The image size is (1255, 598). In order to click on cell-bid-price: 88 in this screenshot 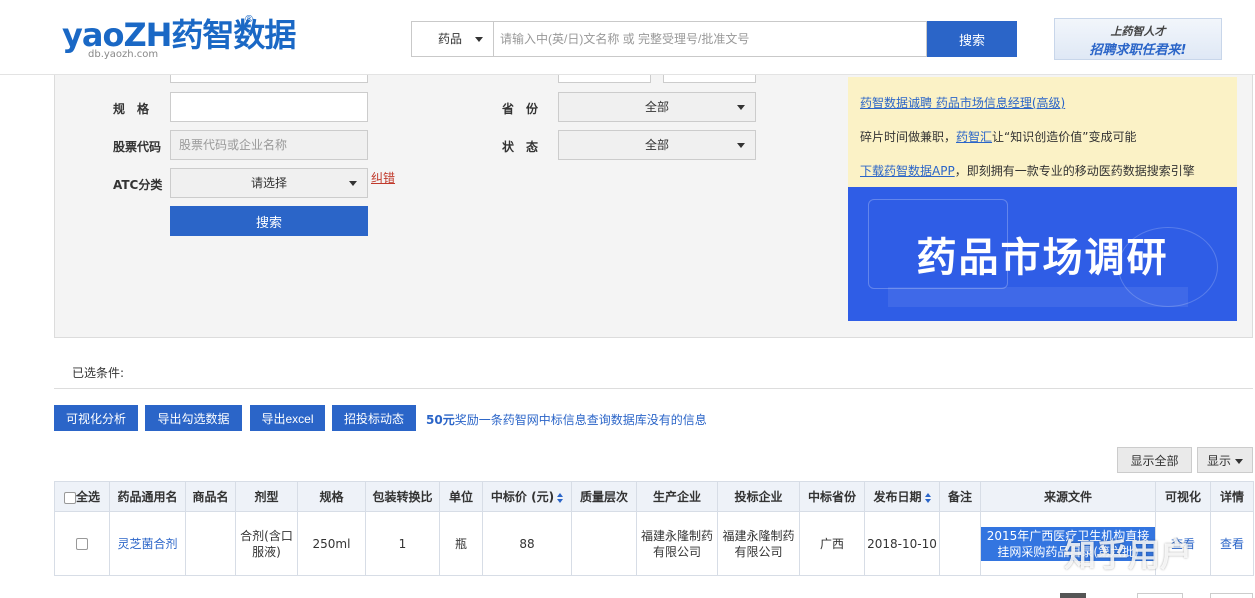, I will do `click(527, 543)`.